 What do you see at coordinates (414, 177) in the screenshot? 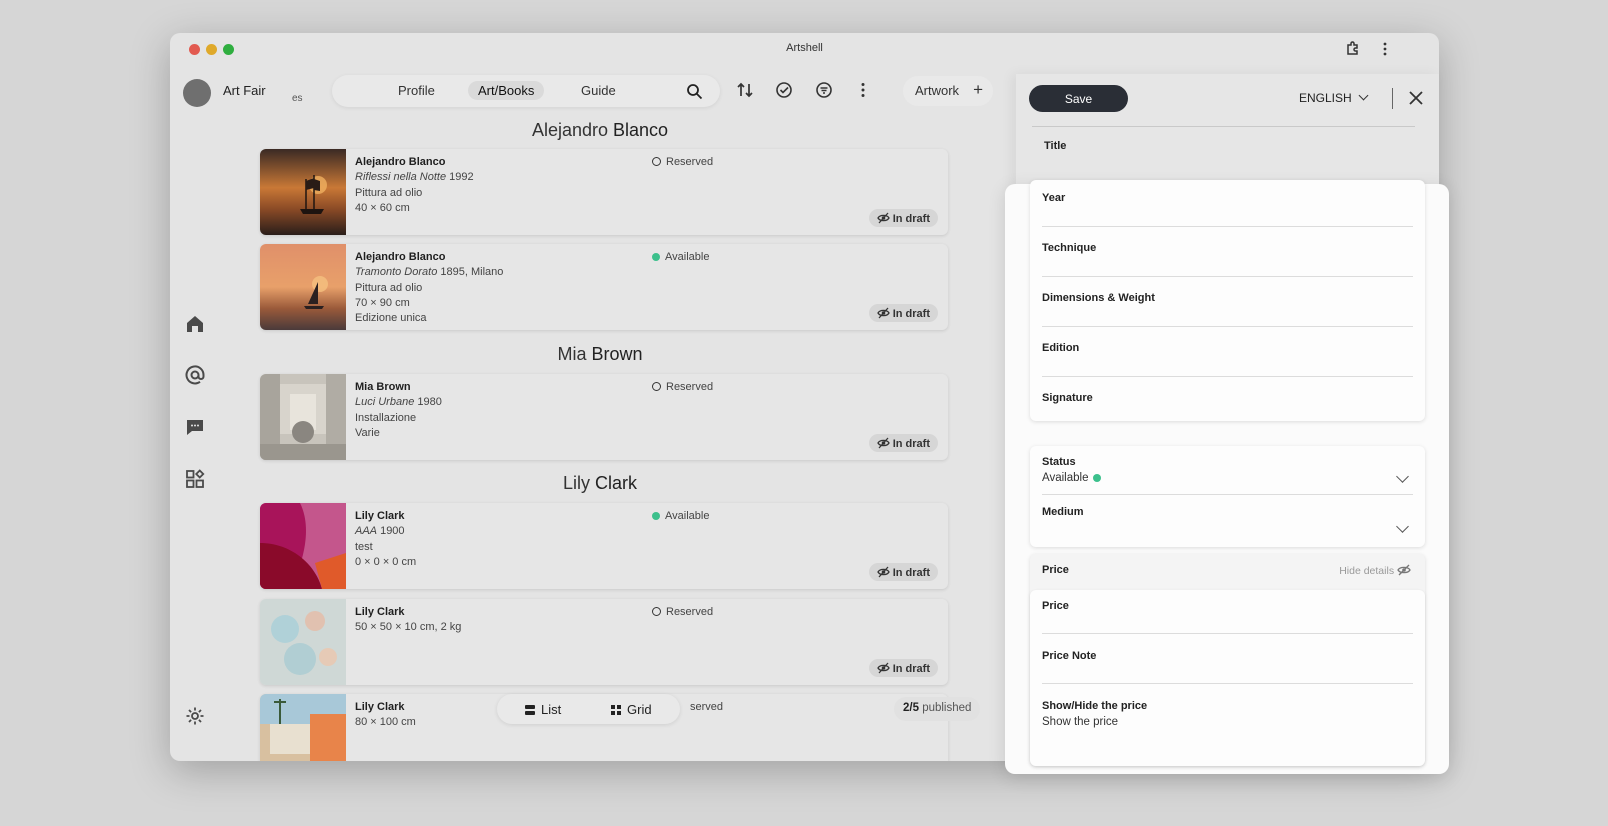
I see `card-title-line: Riflessi nella Notte 1992` at bounding box center [414, 177].